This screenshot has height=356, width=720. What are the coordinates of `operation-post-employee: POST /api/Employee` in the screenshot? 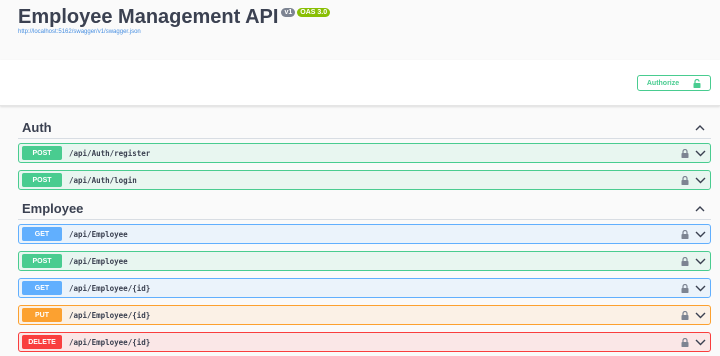 It's located at (364, 261).